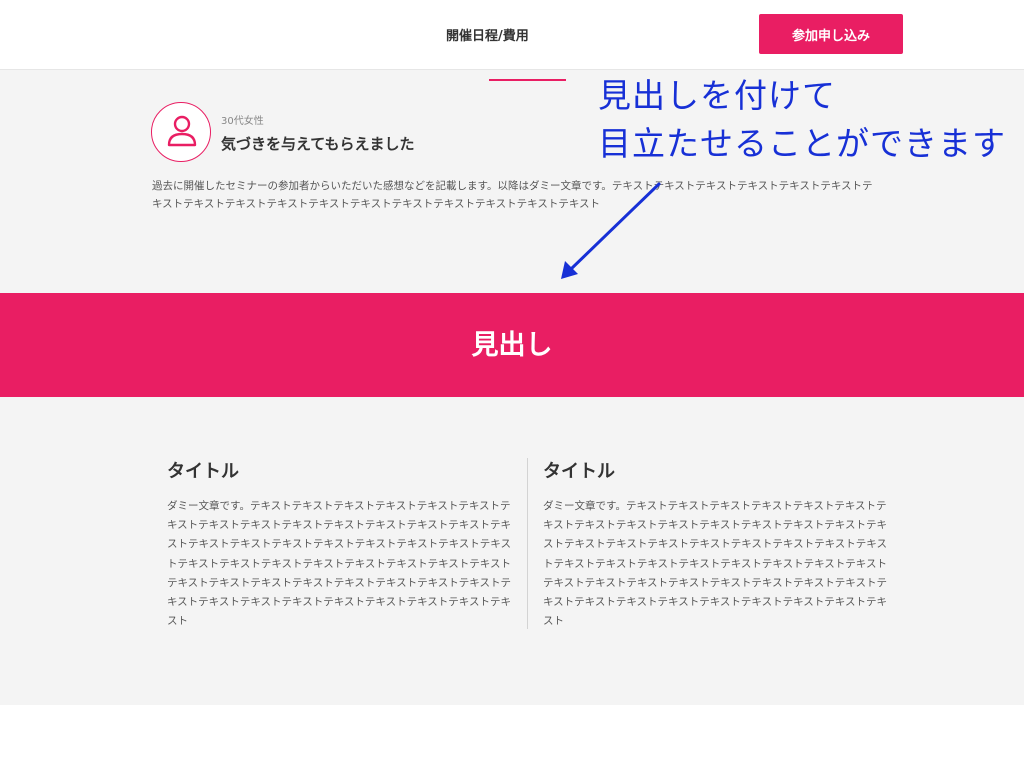 The width and height of the screenshot is (1024, 768). Describe the element at coordinates (717, 95) in the screenshot. I see `annotation-line-1: 見出しを付けて` at that location.